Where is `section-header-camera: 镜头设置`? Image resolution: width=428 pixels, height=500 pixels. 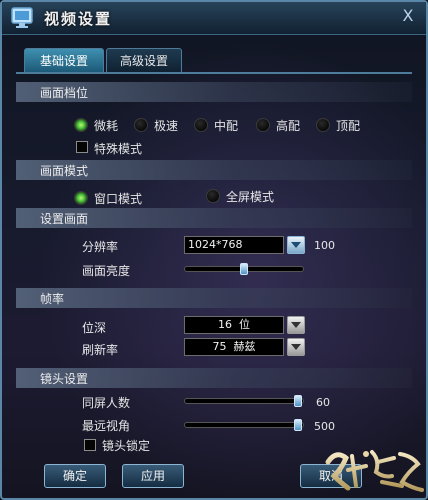 section-header-camera: 镜头设置 is located at coordinates (214, 378).